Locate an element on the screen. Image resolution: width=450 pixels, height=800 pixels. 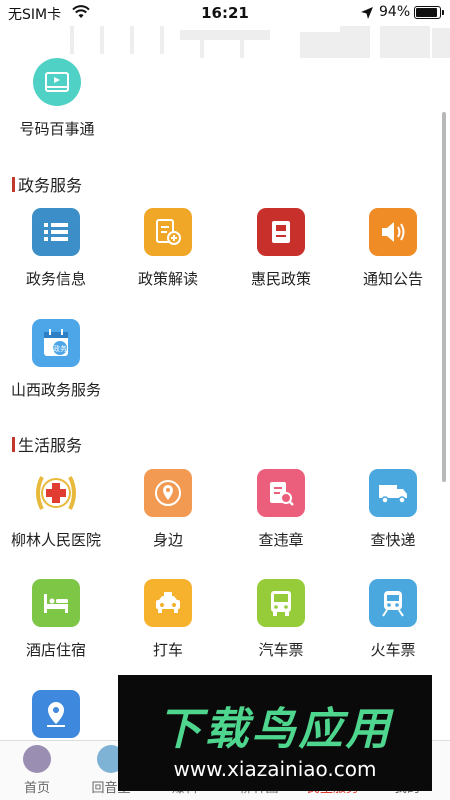
section-title-text: 生活服务 is located at coordinates (50, 445).